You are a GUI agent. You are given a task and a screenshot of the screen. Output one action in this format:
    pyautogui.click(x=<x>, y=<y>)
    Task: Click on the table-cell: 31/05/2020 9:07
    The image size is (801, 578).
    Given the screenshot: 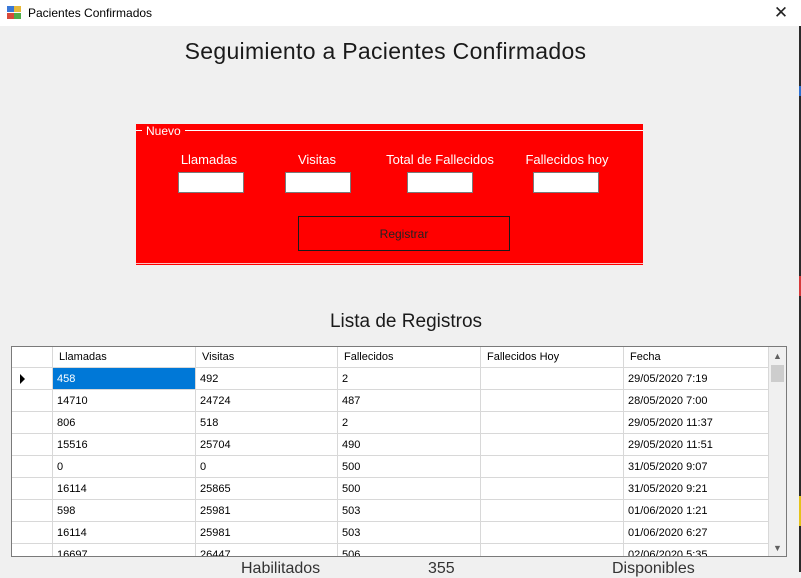 What is the action you would take?
    pyautogui.click(x=696, y=467)
    